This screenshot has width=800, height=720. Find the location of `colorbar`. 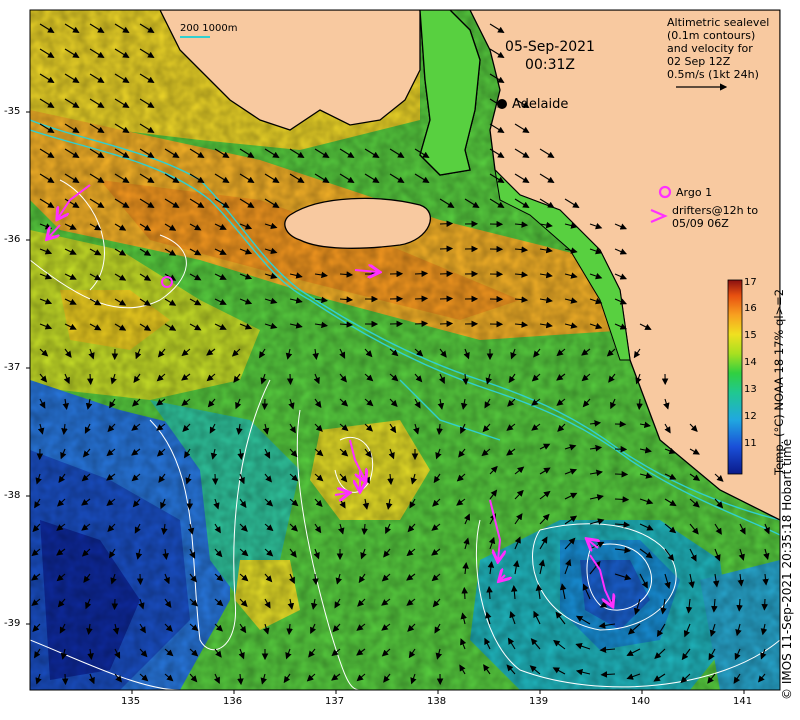

colorbar is located at coordinates (735, 377).